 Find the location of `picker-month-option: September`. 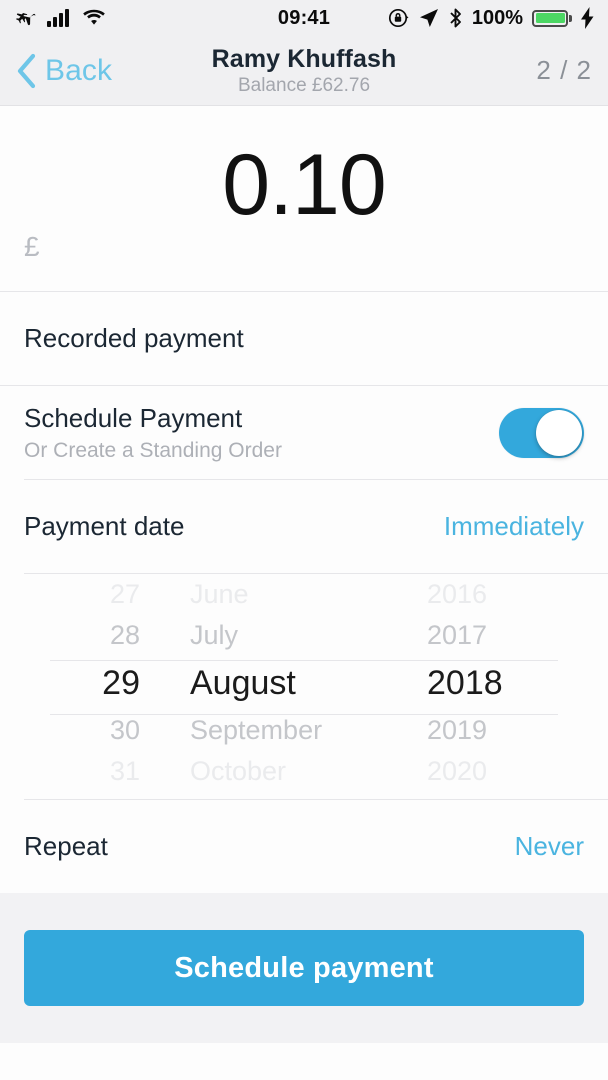

picker-month-option: September is located at coordinates (280, 730).